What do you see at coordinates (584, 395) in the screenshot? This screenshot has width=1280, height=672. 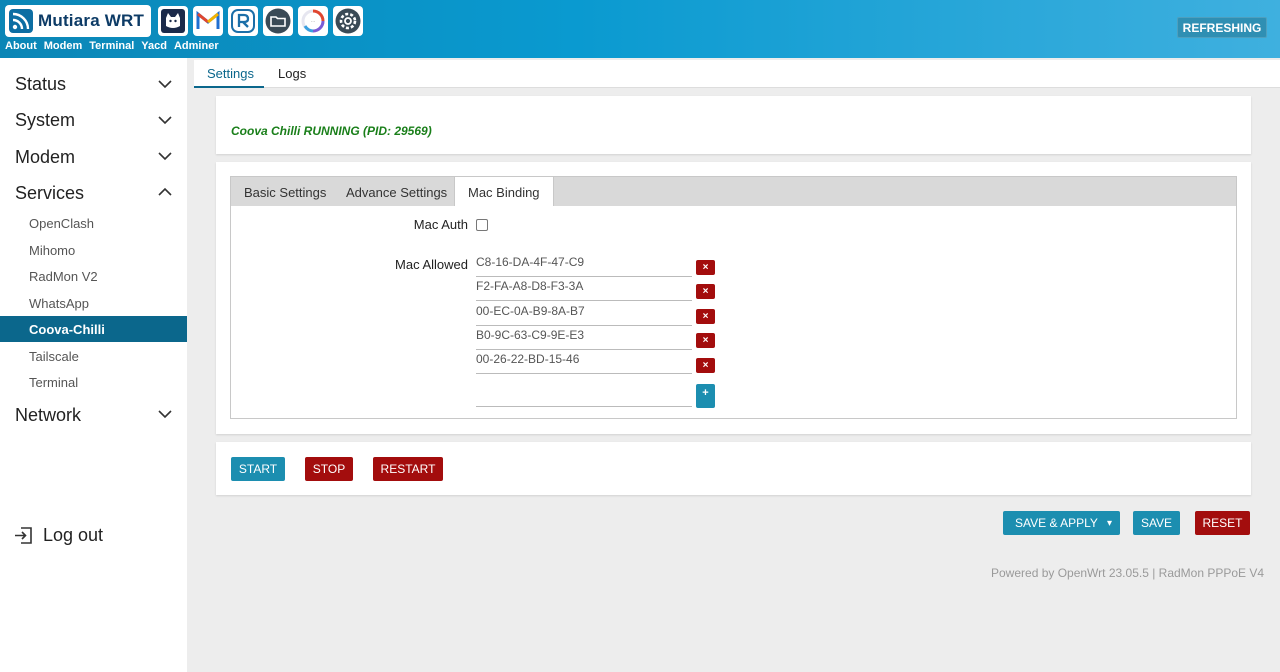 I see `new-mac-input` at bounding box center [584, 395].